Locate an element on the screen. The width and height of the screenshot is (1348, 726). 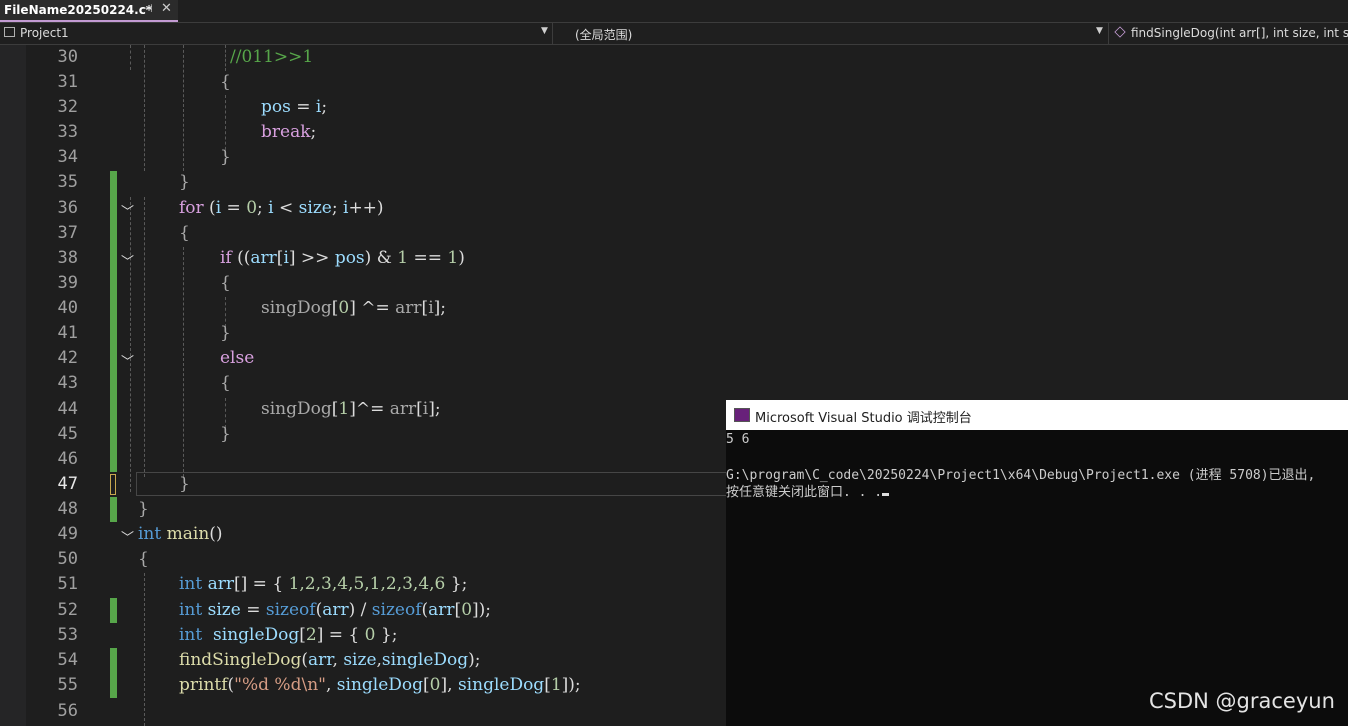
line-number: 30 is located at coordinates (67, 57).